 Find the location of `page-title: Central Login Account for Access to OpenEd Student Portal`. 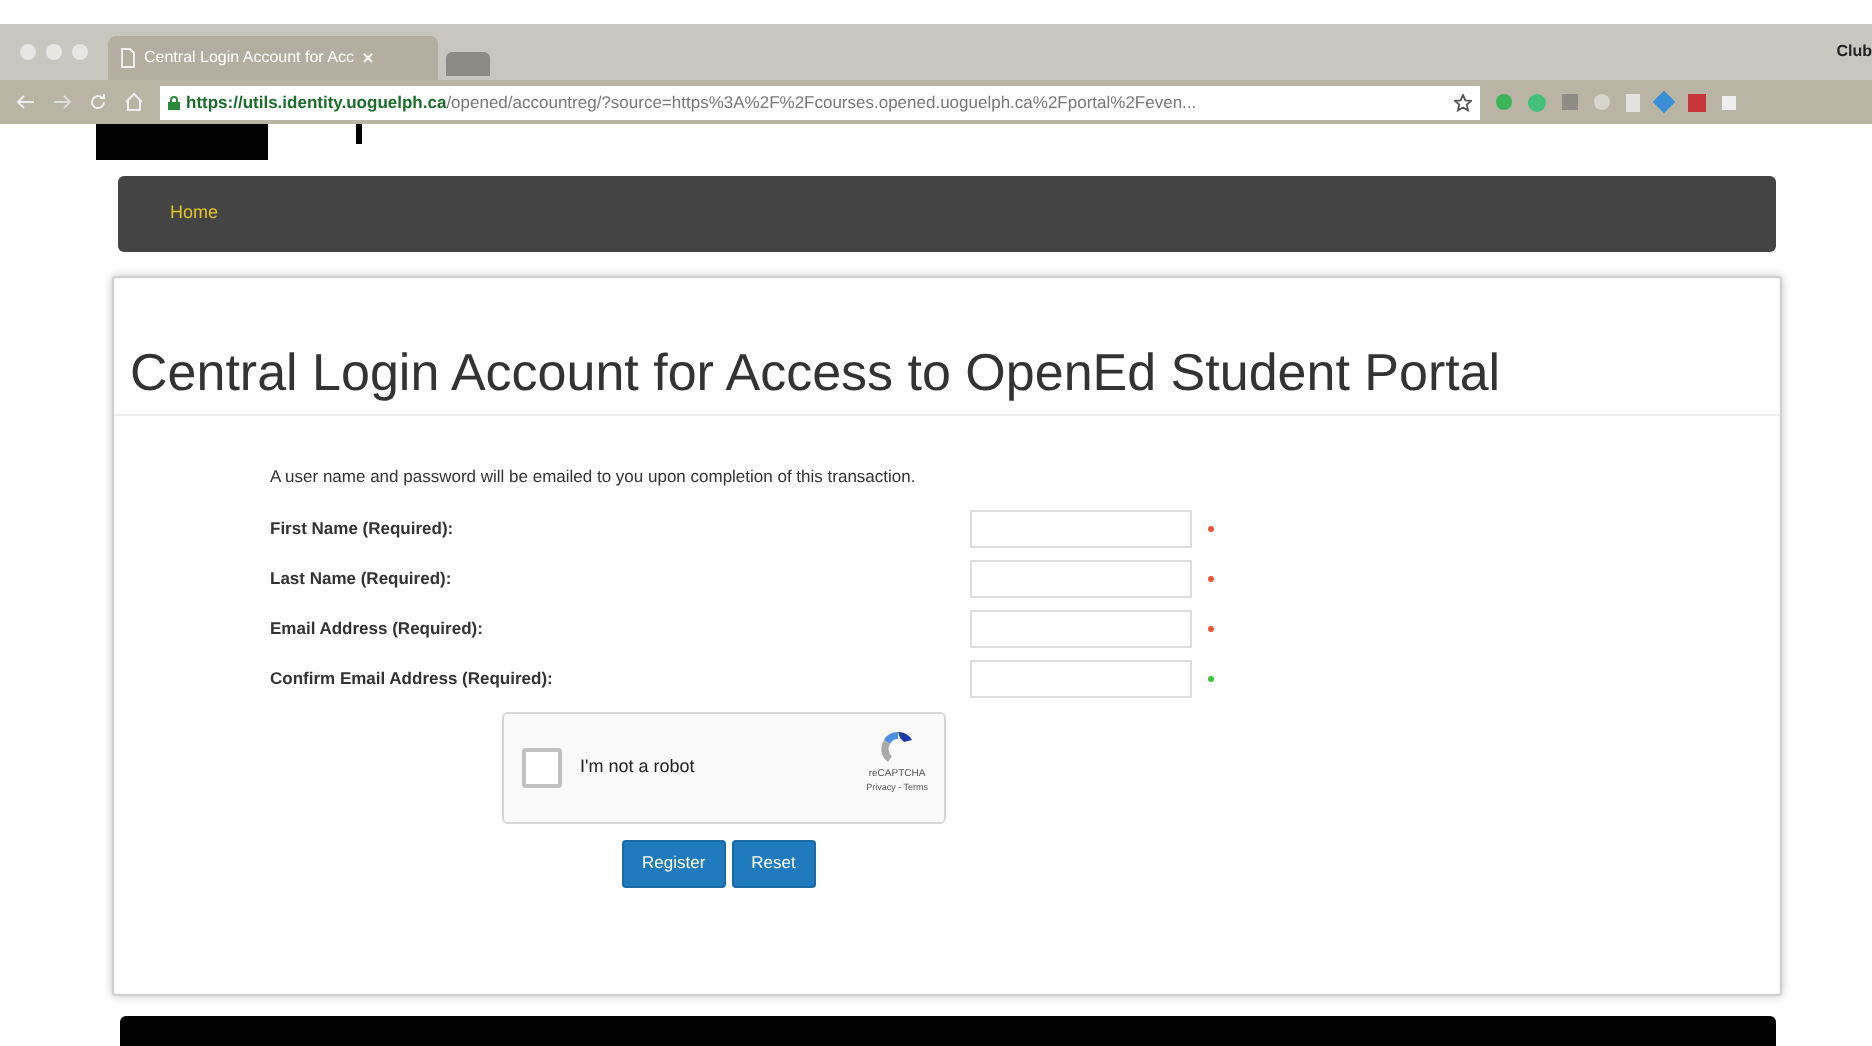

page-title: Central Login Account for Access to OpenEd Student Portal is located at coordinates (815, 373).